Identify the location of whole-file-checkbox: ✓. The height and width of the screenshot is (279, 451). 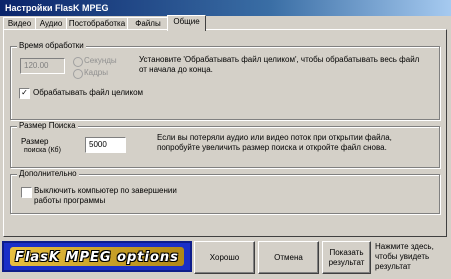
(24, 93).